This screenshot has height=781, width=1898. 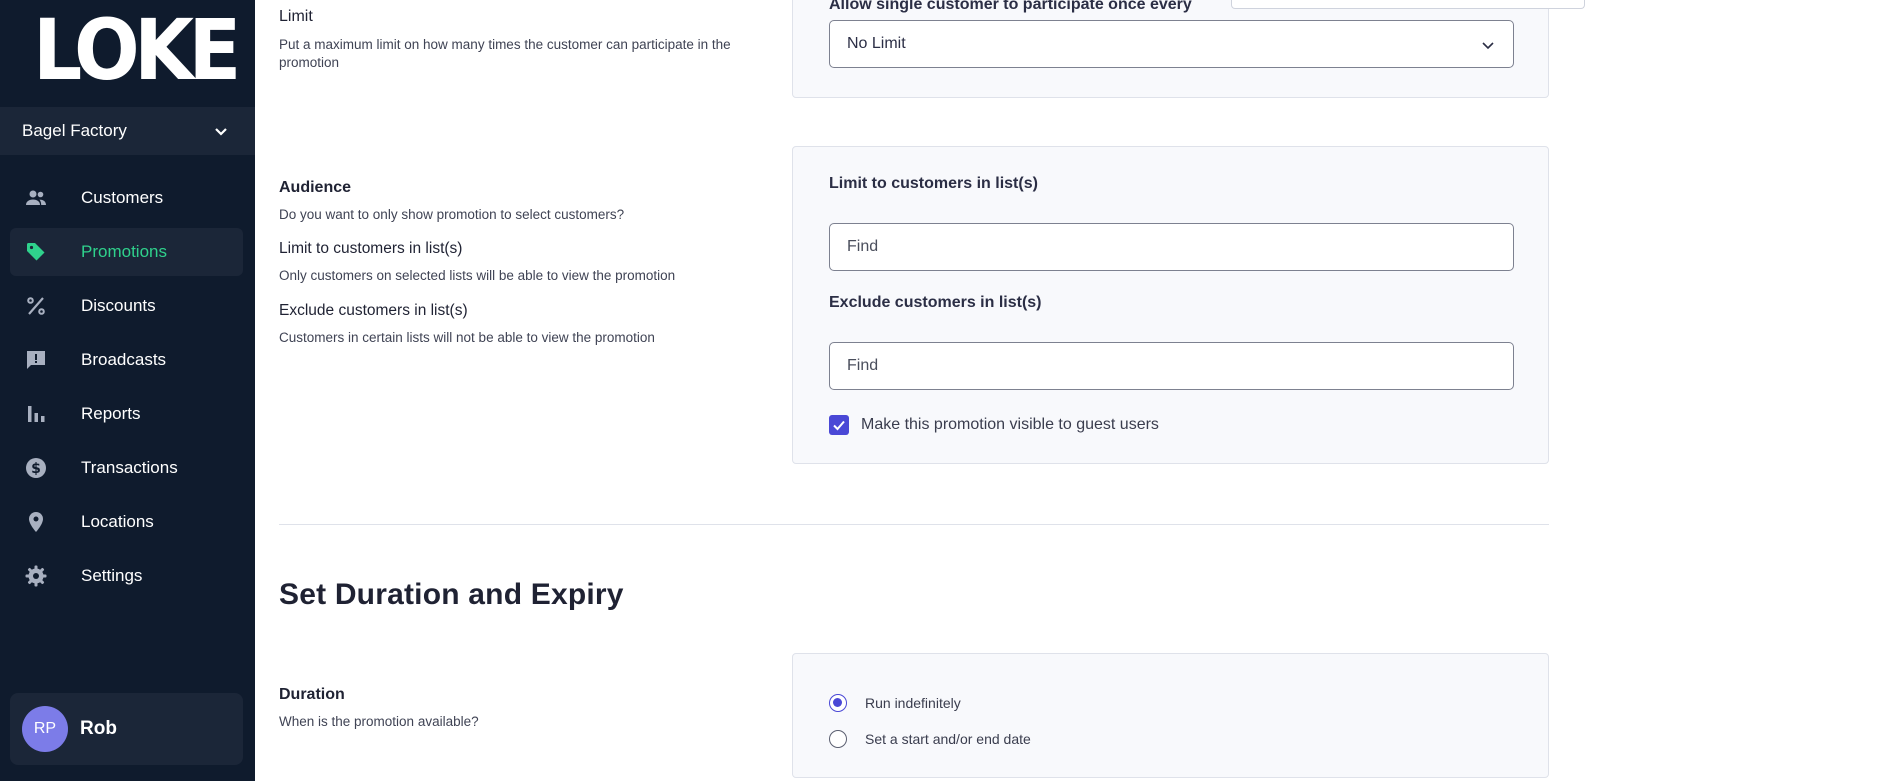 I want to click on sidebar-item-label: Broadcasts, so click(x=124, y=359).